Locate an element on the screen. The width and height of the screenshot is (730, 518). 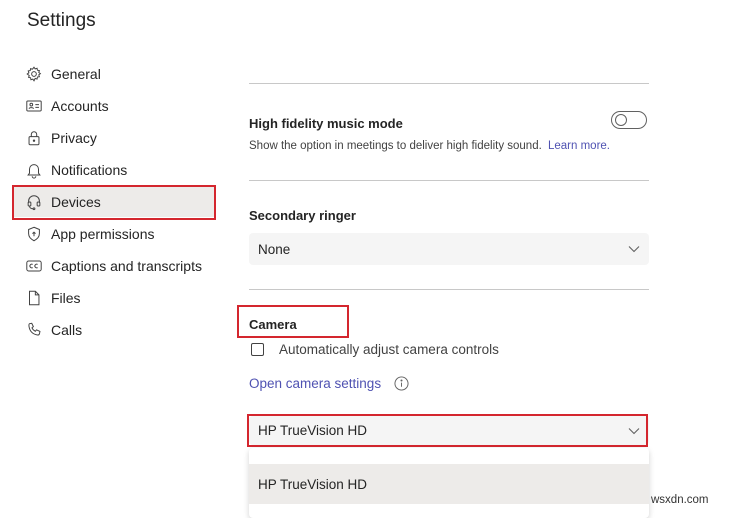
phone-icon is located at coordinates (34, 330).